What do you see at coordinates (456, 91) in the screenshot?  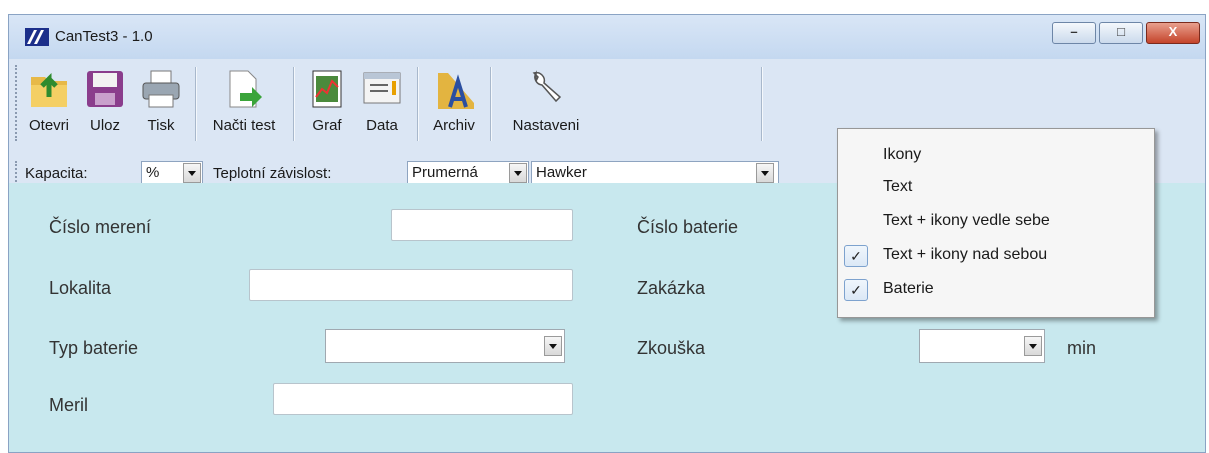 I see `archive-folder-icon` at bounding box center [456, 91].